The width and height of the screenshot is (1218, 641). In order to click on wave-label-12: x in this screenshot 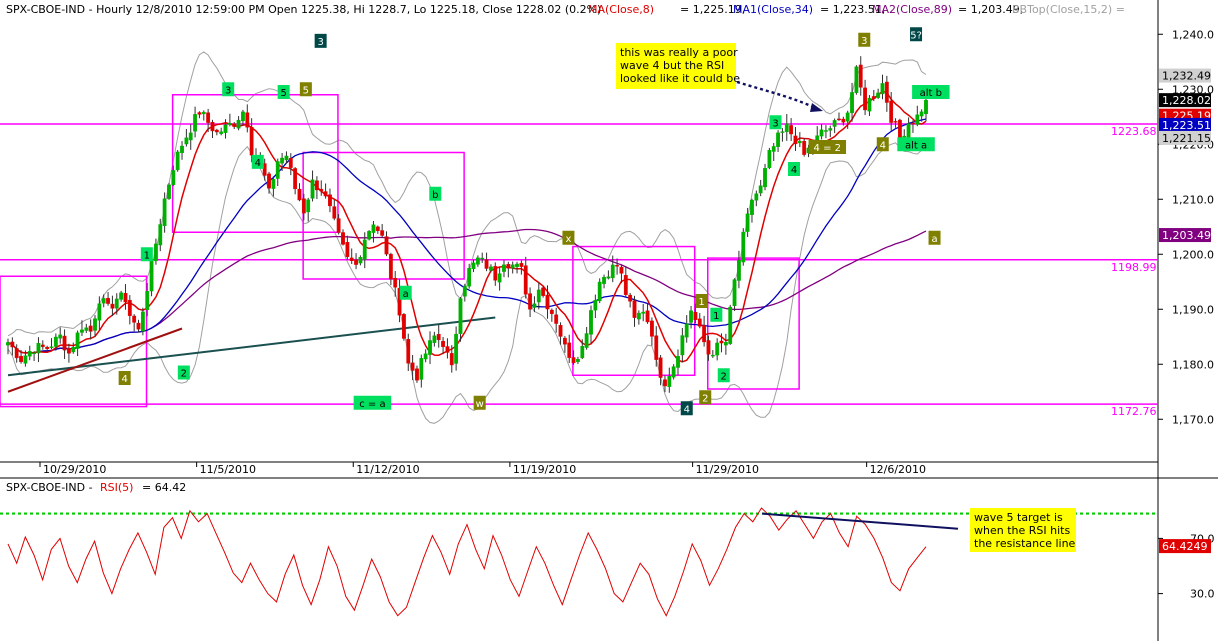, I will do `click(568, 239)`.